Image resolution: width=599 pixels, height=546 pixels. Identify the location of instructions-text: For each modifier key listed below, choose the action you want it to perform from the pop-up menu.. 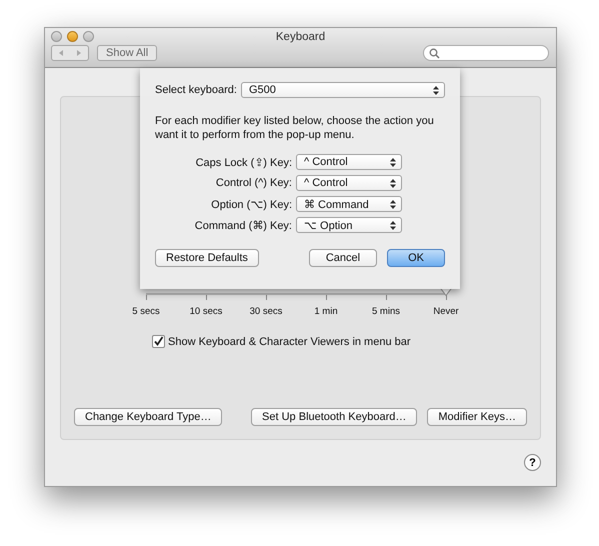
(295, 128).